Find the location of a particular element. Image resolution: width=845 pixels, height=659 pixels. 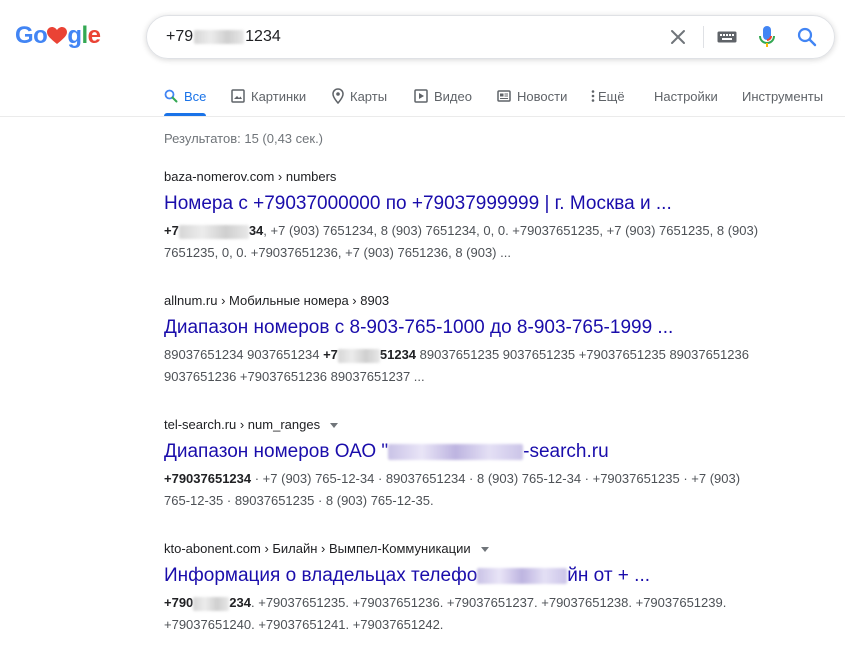

tab-tools-label: Инструменты is located at coordinates (783, 96).